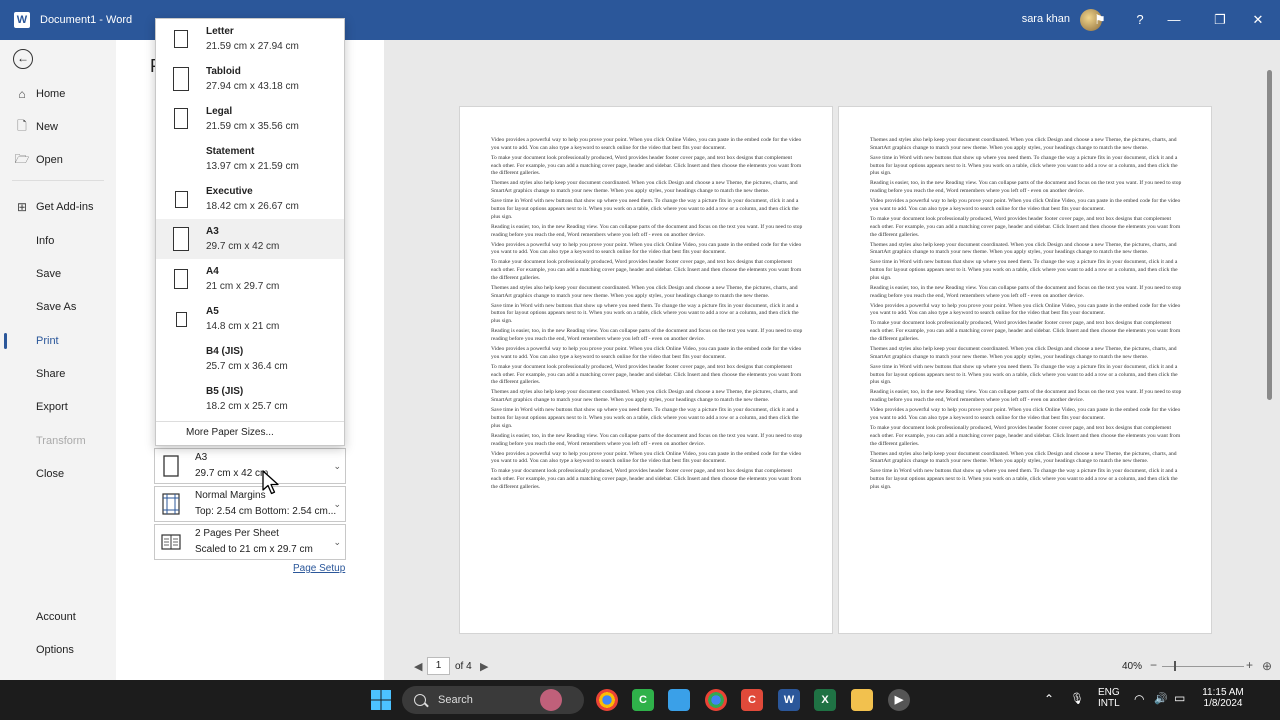  What do you see at coordinates (319, 568) in the screenshot?
I see `page-setup-link: Page Setup` at bounding box center [319, 568].